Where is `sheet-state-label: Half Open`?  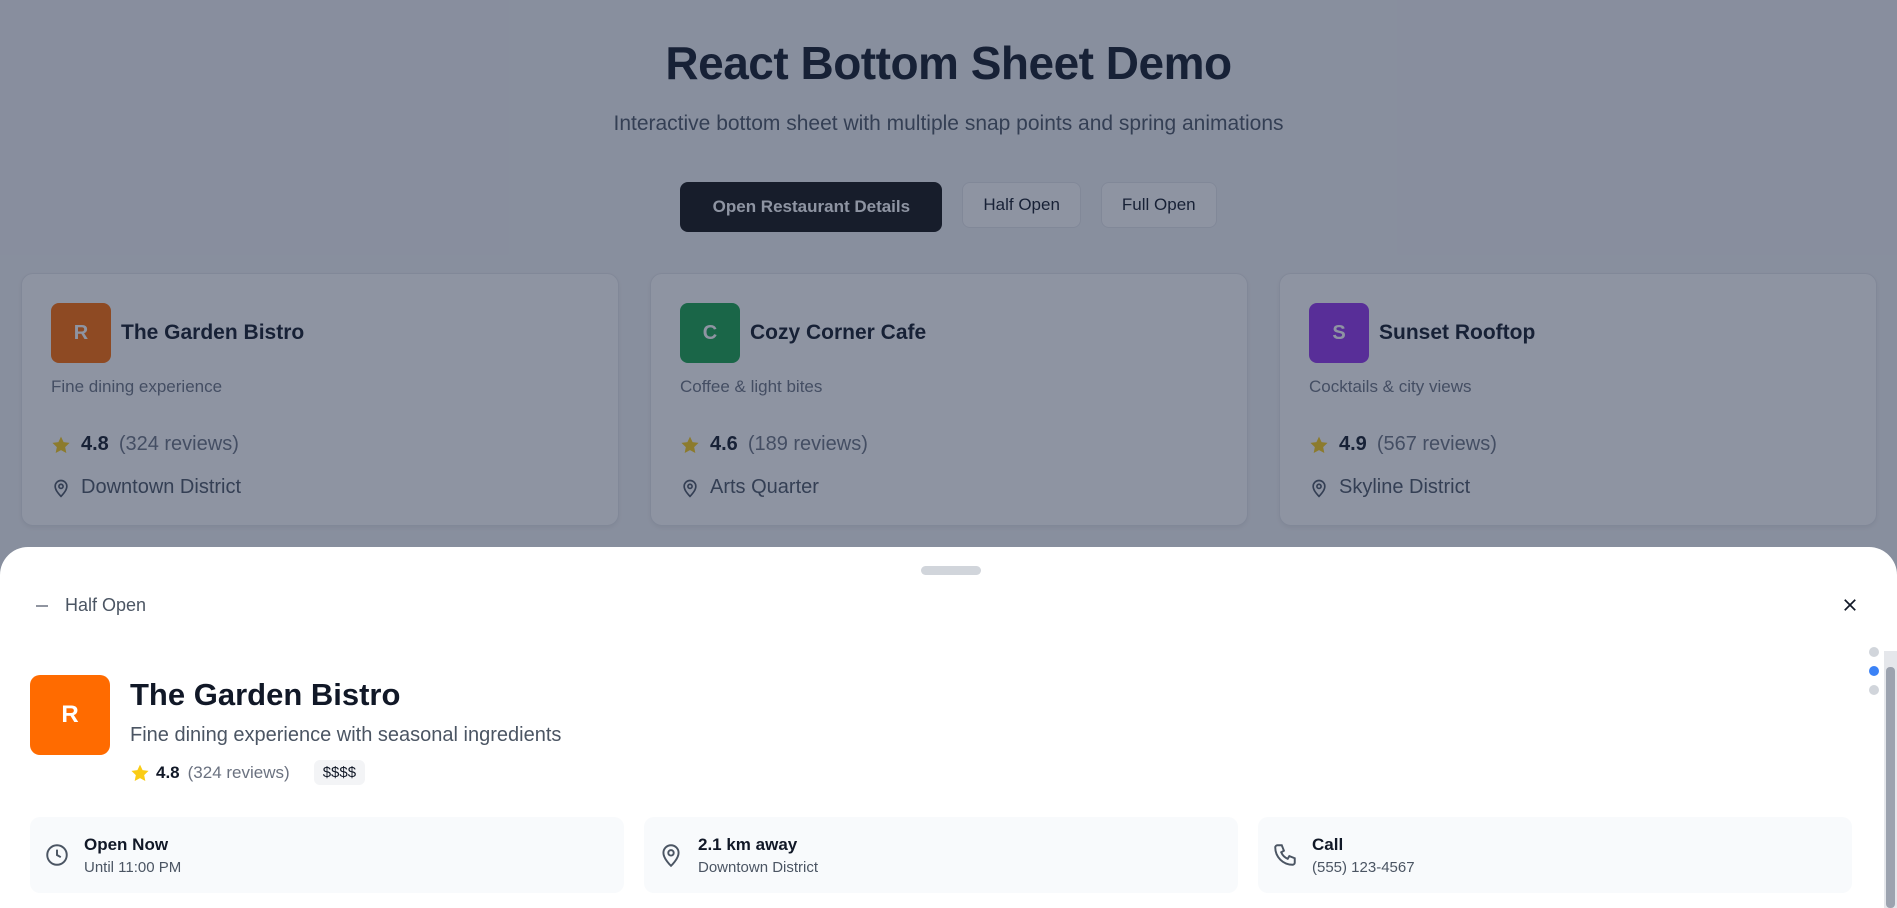
sheet-state-label: Half Open is located at coordinates (106, 605).